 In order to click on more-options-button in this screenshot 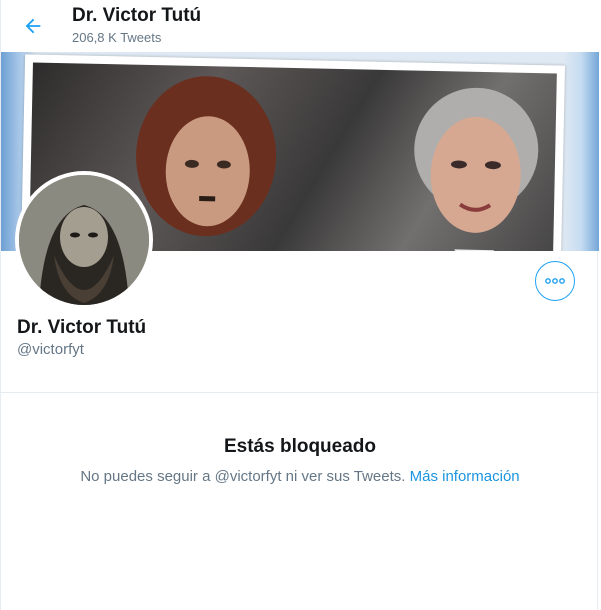, I will do `click(555, 281)`.